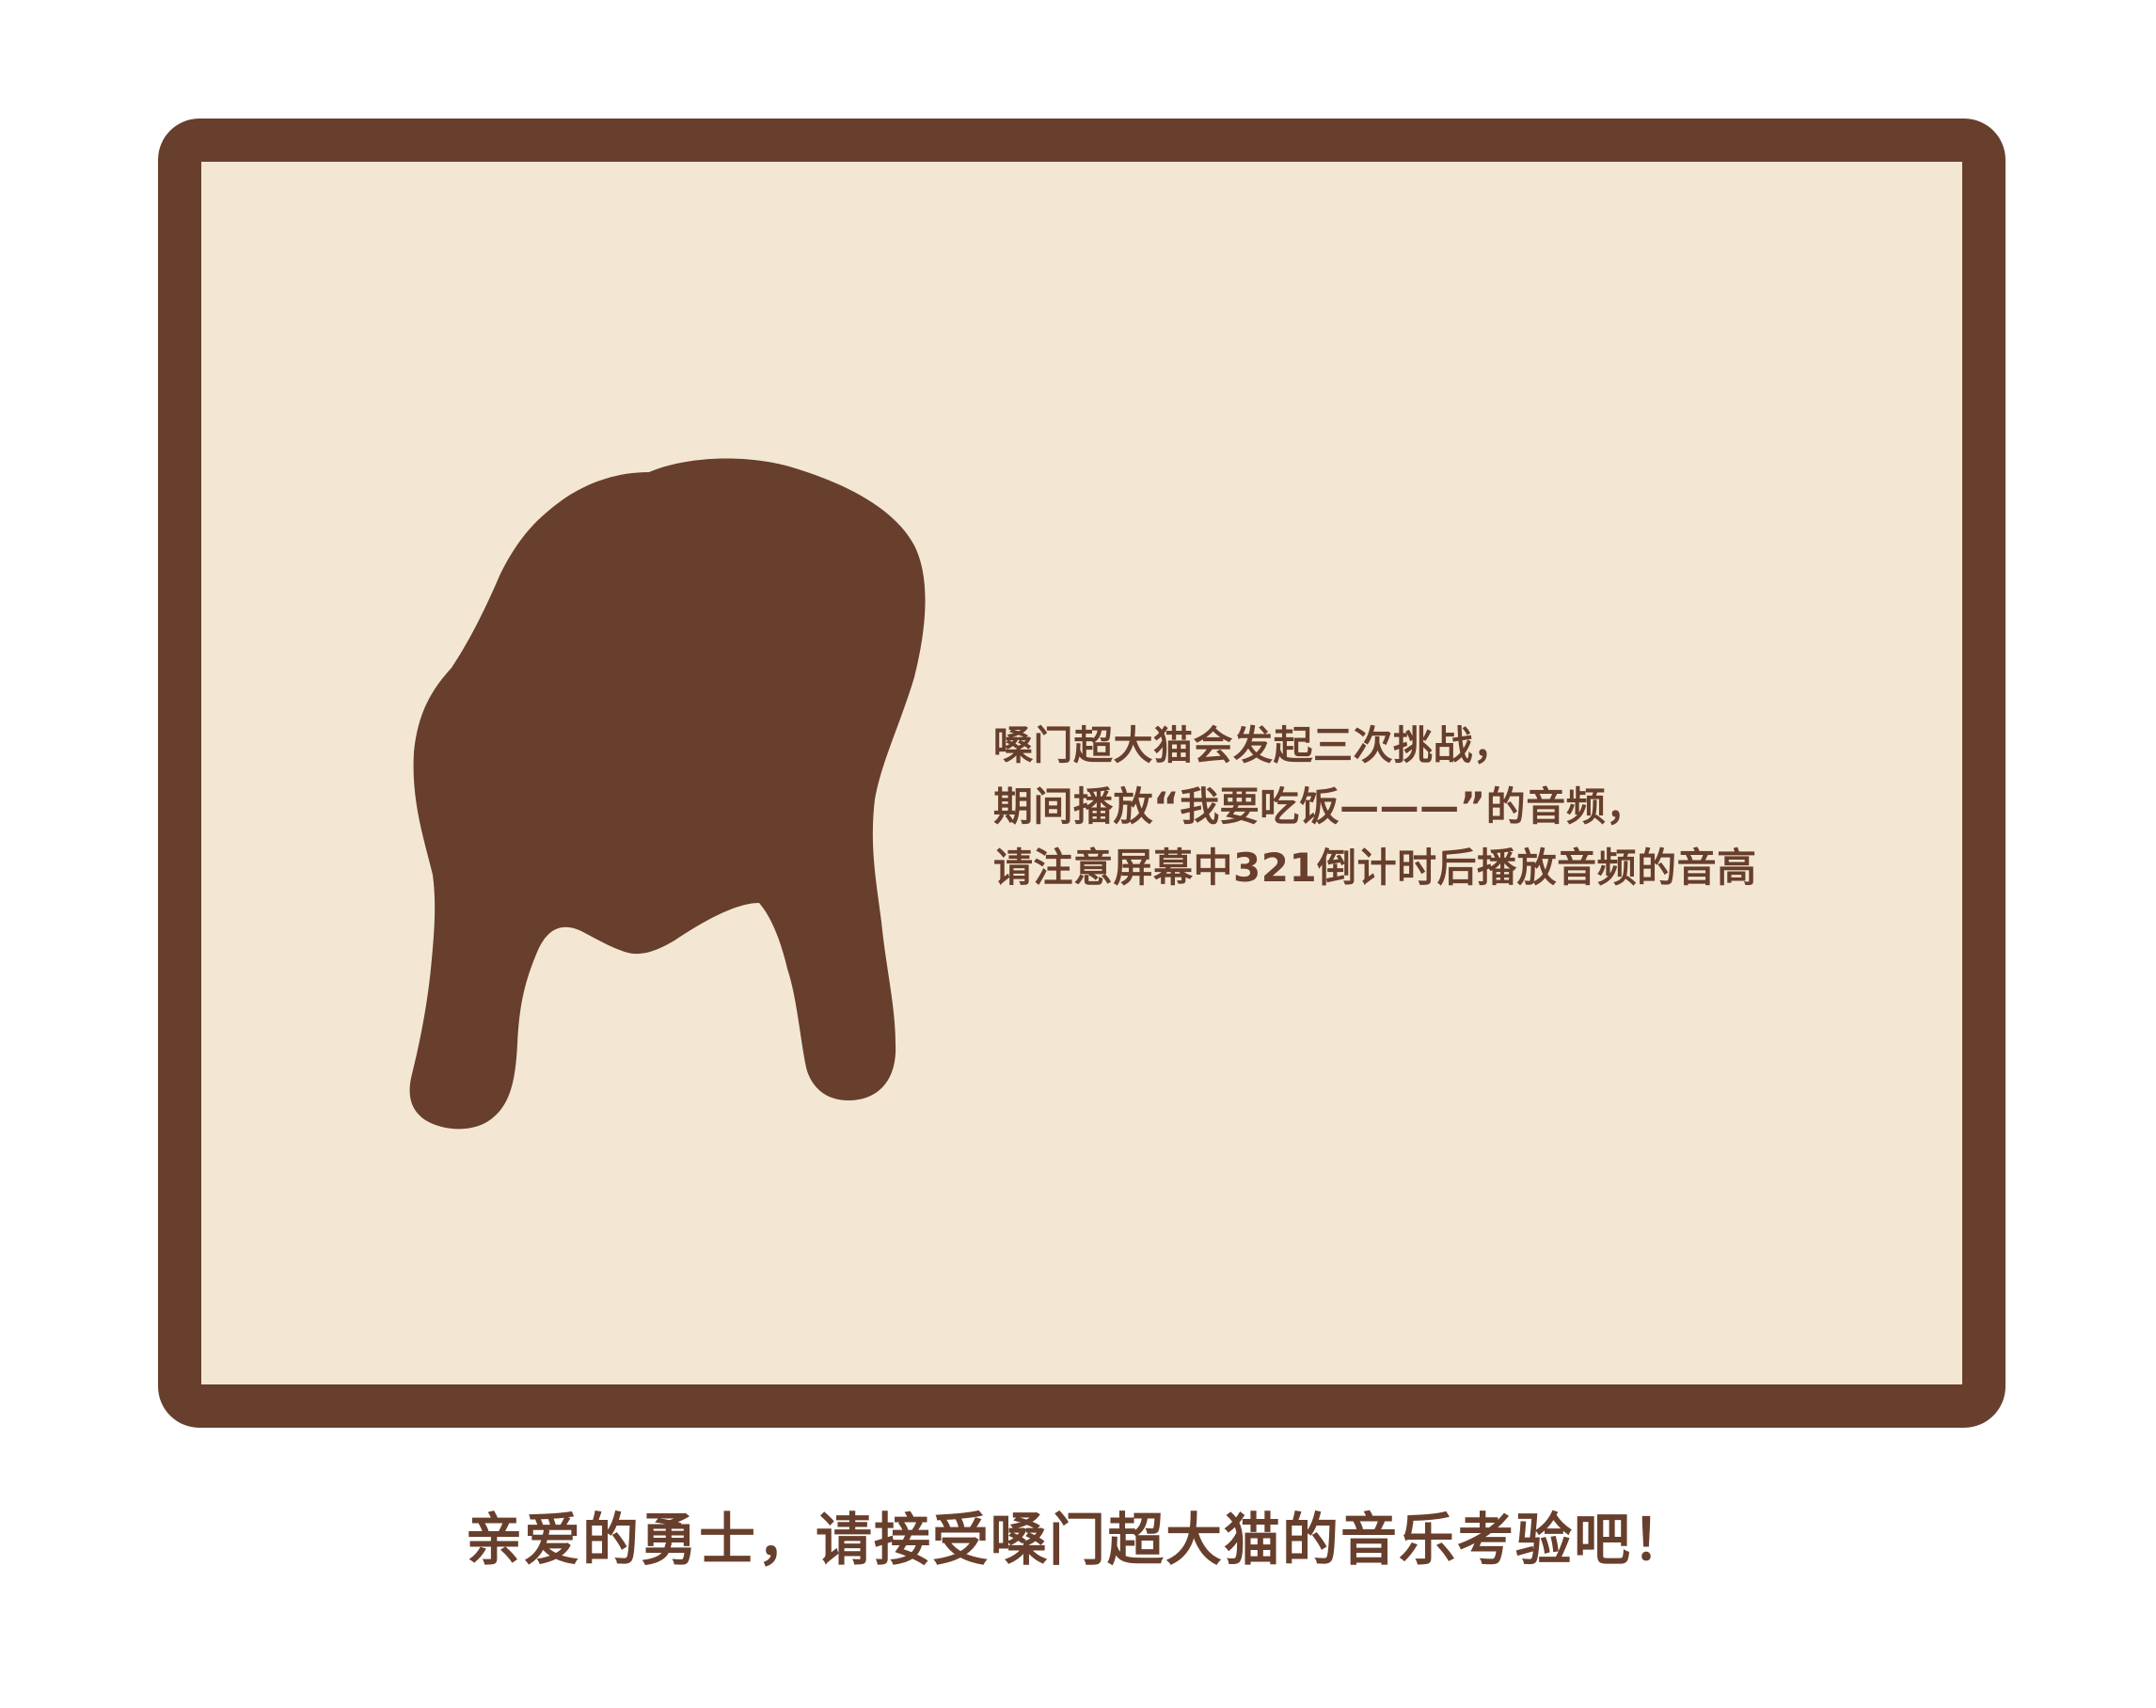  I want to click on instruction-line-3: 请注意屏幕中321倒计时后播放音频的音高, so click(1375, 868).